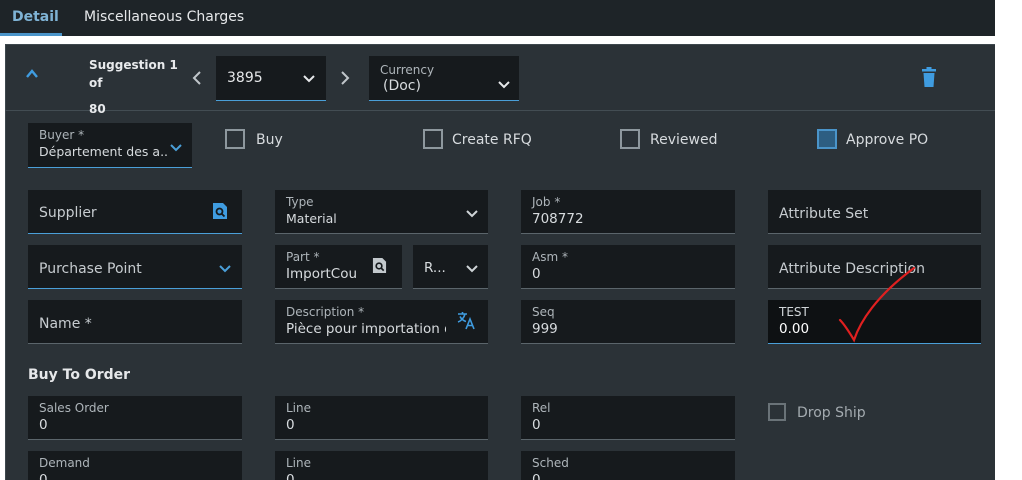  I want to click on supplier-placeholder: Supplier, so click(68, 213).